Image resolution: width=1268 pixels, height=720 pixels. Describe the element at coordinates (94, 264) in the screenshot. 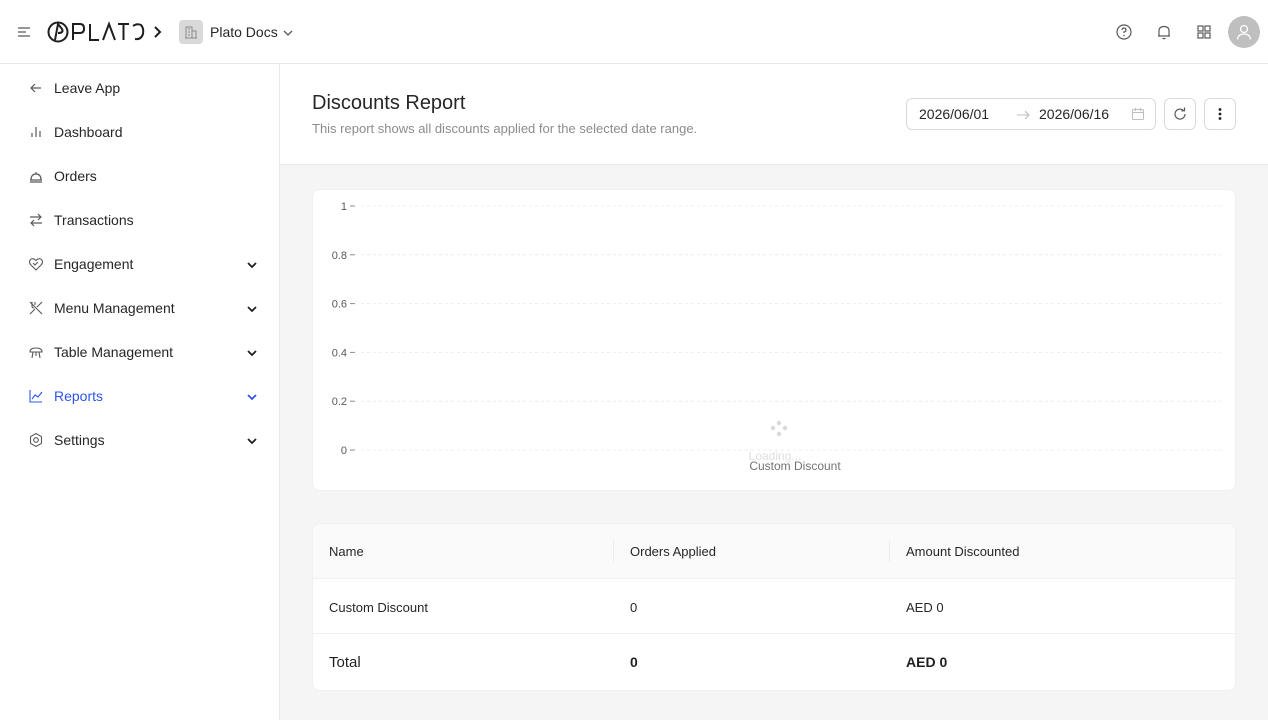

I see `sidebar-item-label: Engagement` at that location.